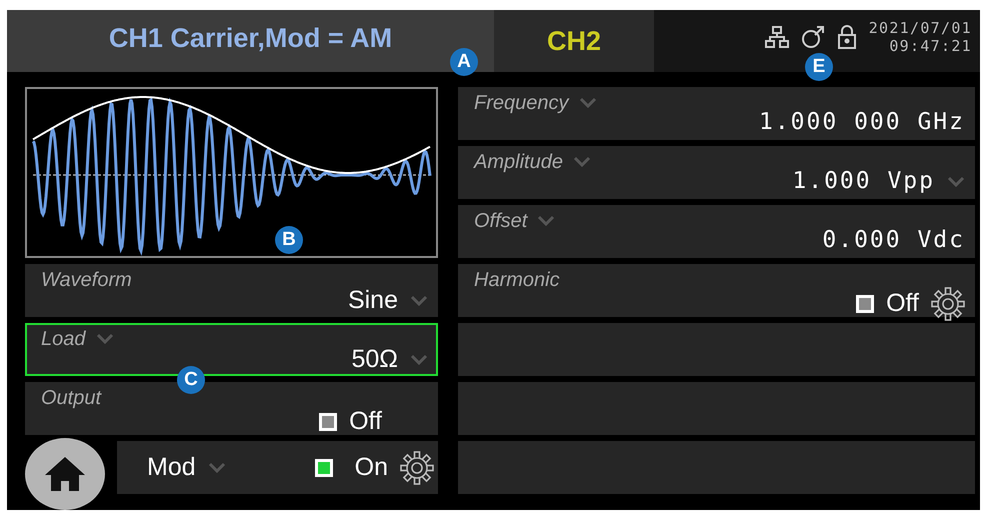 The width and height of the screenshot is (987, 516). What do you see at coordinates (86, 280) in the screenshot?
I see `parameter-label: Waveform` at bounding box center [86, 280].